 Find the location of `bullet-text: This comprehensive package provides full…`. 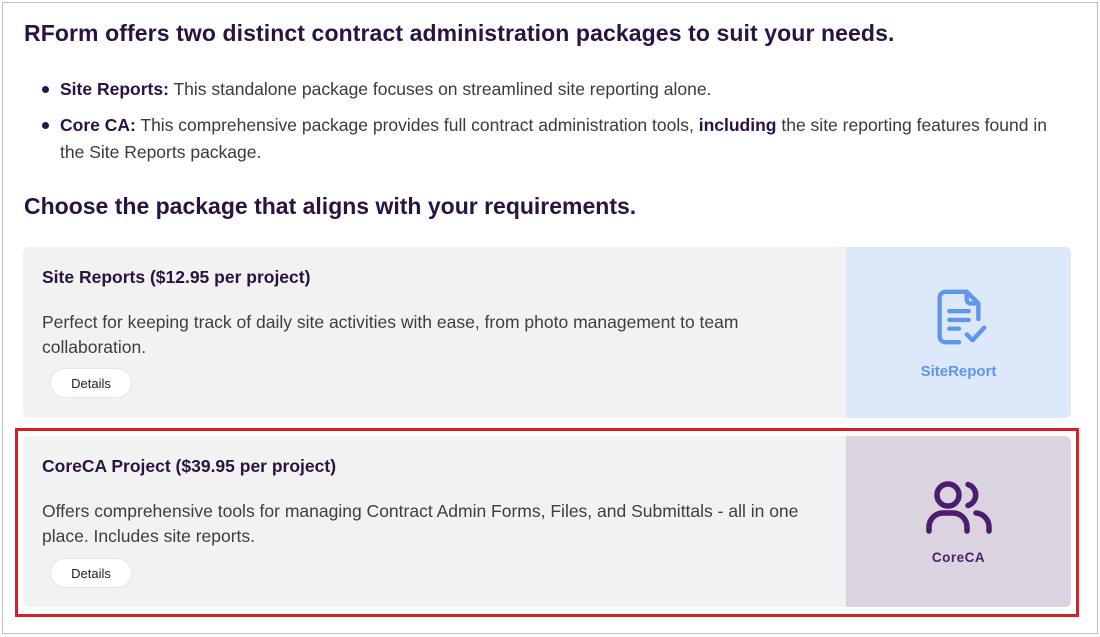

bullet-text: This comprehensive package provides full… is located at coordinates (417, 125).